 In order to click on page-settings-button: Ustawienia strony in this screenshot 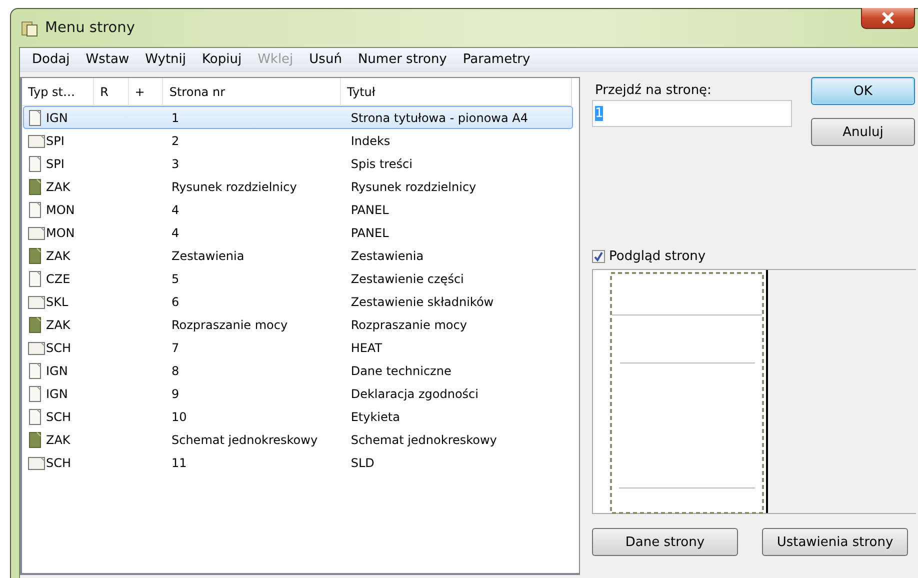, I will do `click(835, 542)`.